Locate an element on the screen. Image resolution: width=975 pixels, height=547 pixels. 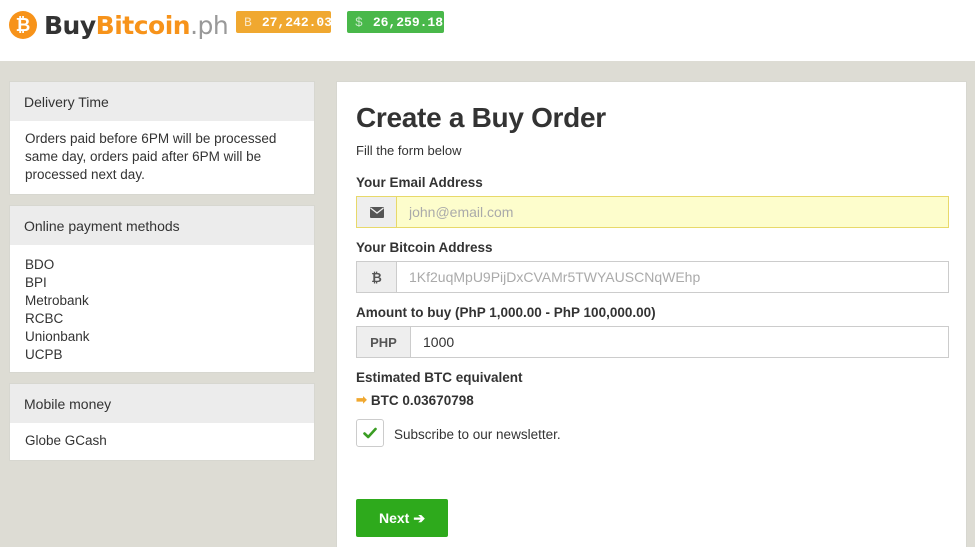
logo-text-bitcoin: Bitcoin is located at coordinates (143, 25).